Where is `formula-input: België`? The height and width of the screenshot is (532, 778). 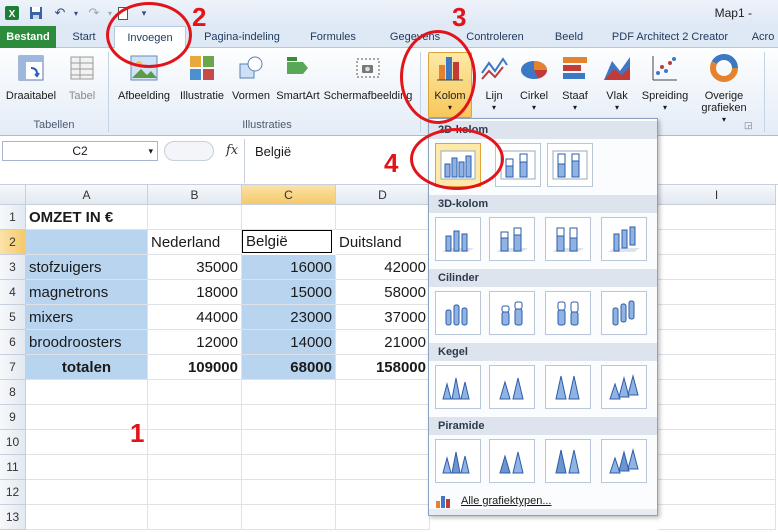 formula-input: België is located at coordinates (339, 161).